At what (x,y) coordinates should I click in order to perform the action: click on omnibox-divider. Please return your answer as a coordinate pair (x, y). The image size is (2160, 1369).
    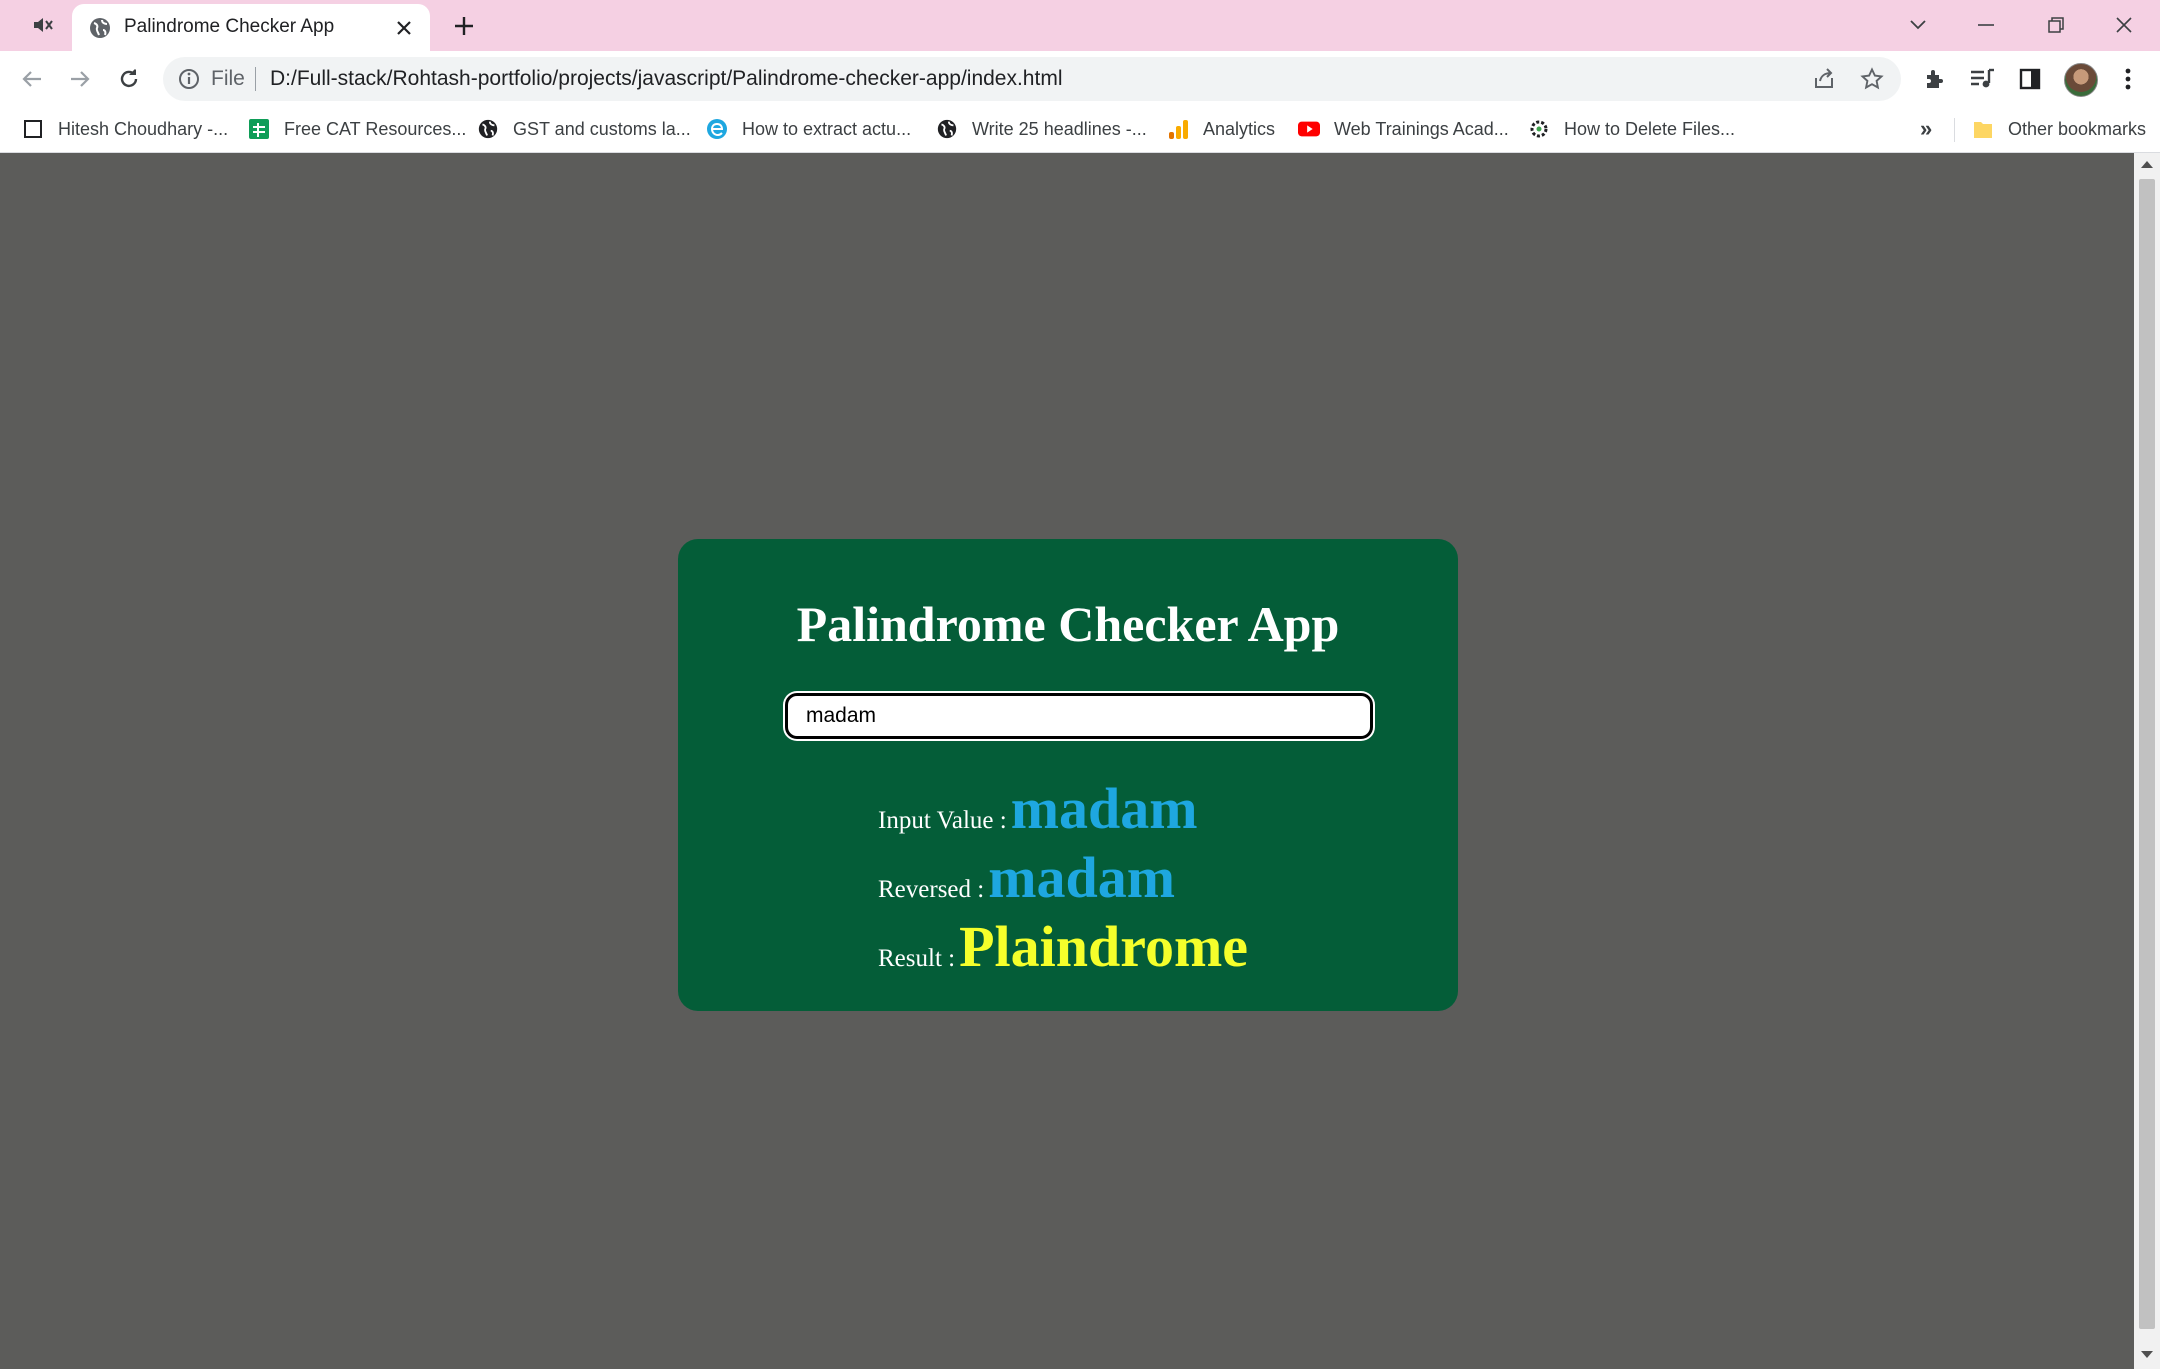
    Looking at the image, I should click on (255, 79).